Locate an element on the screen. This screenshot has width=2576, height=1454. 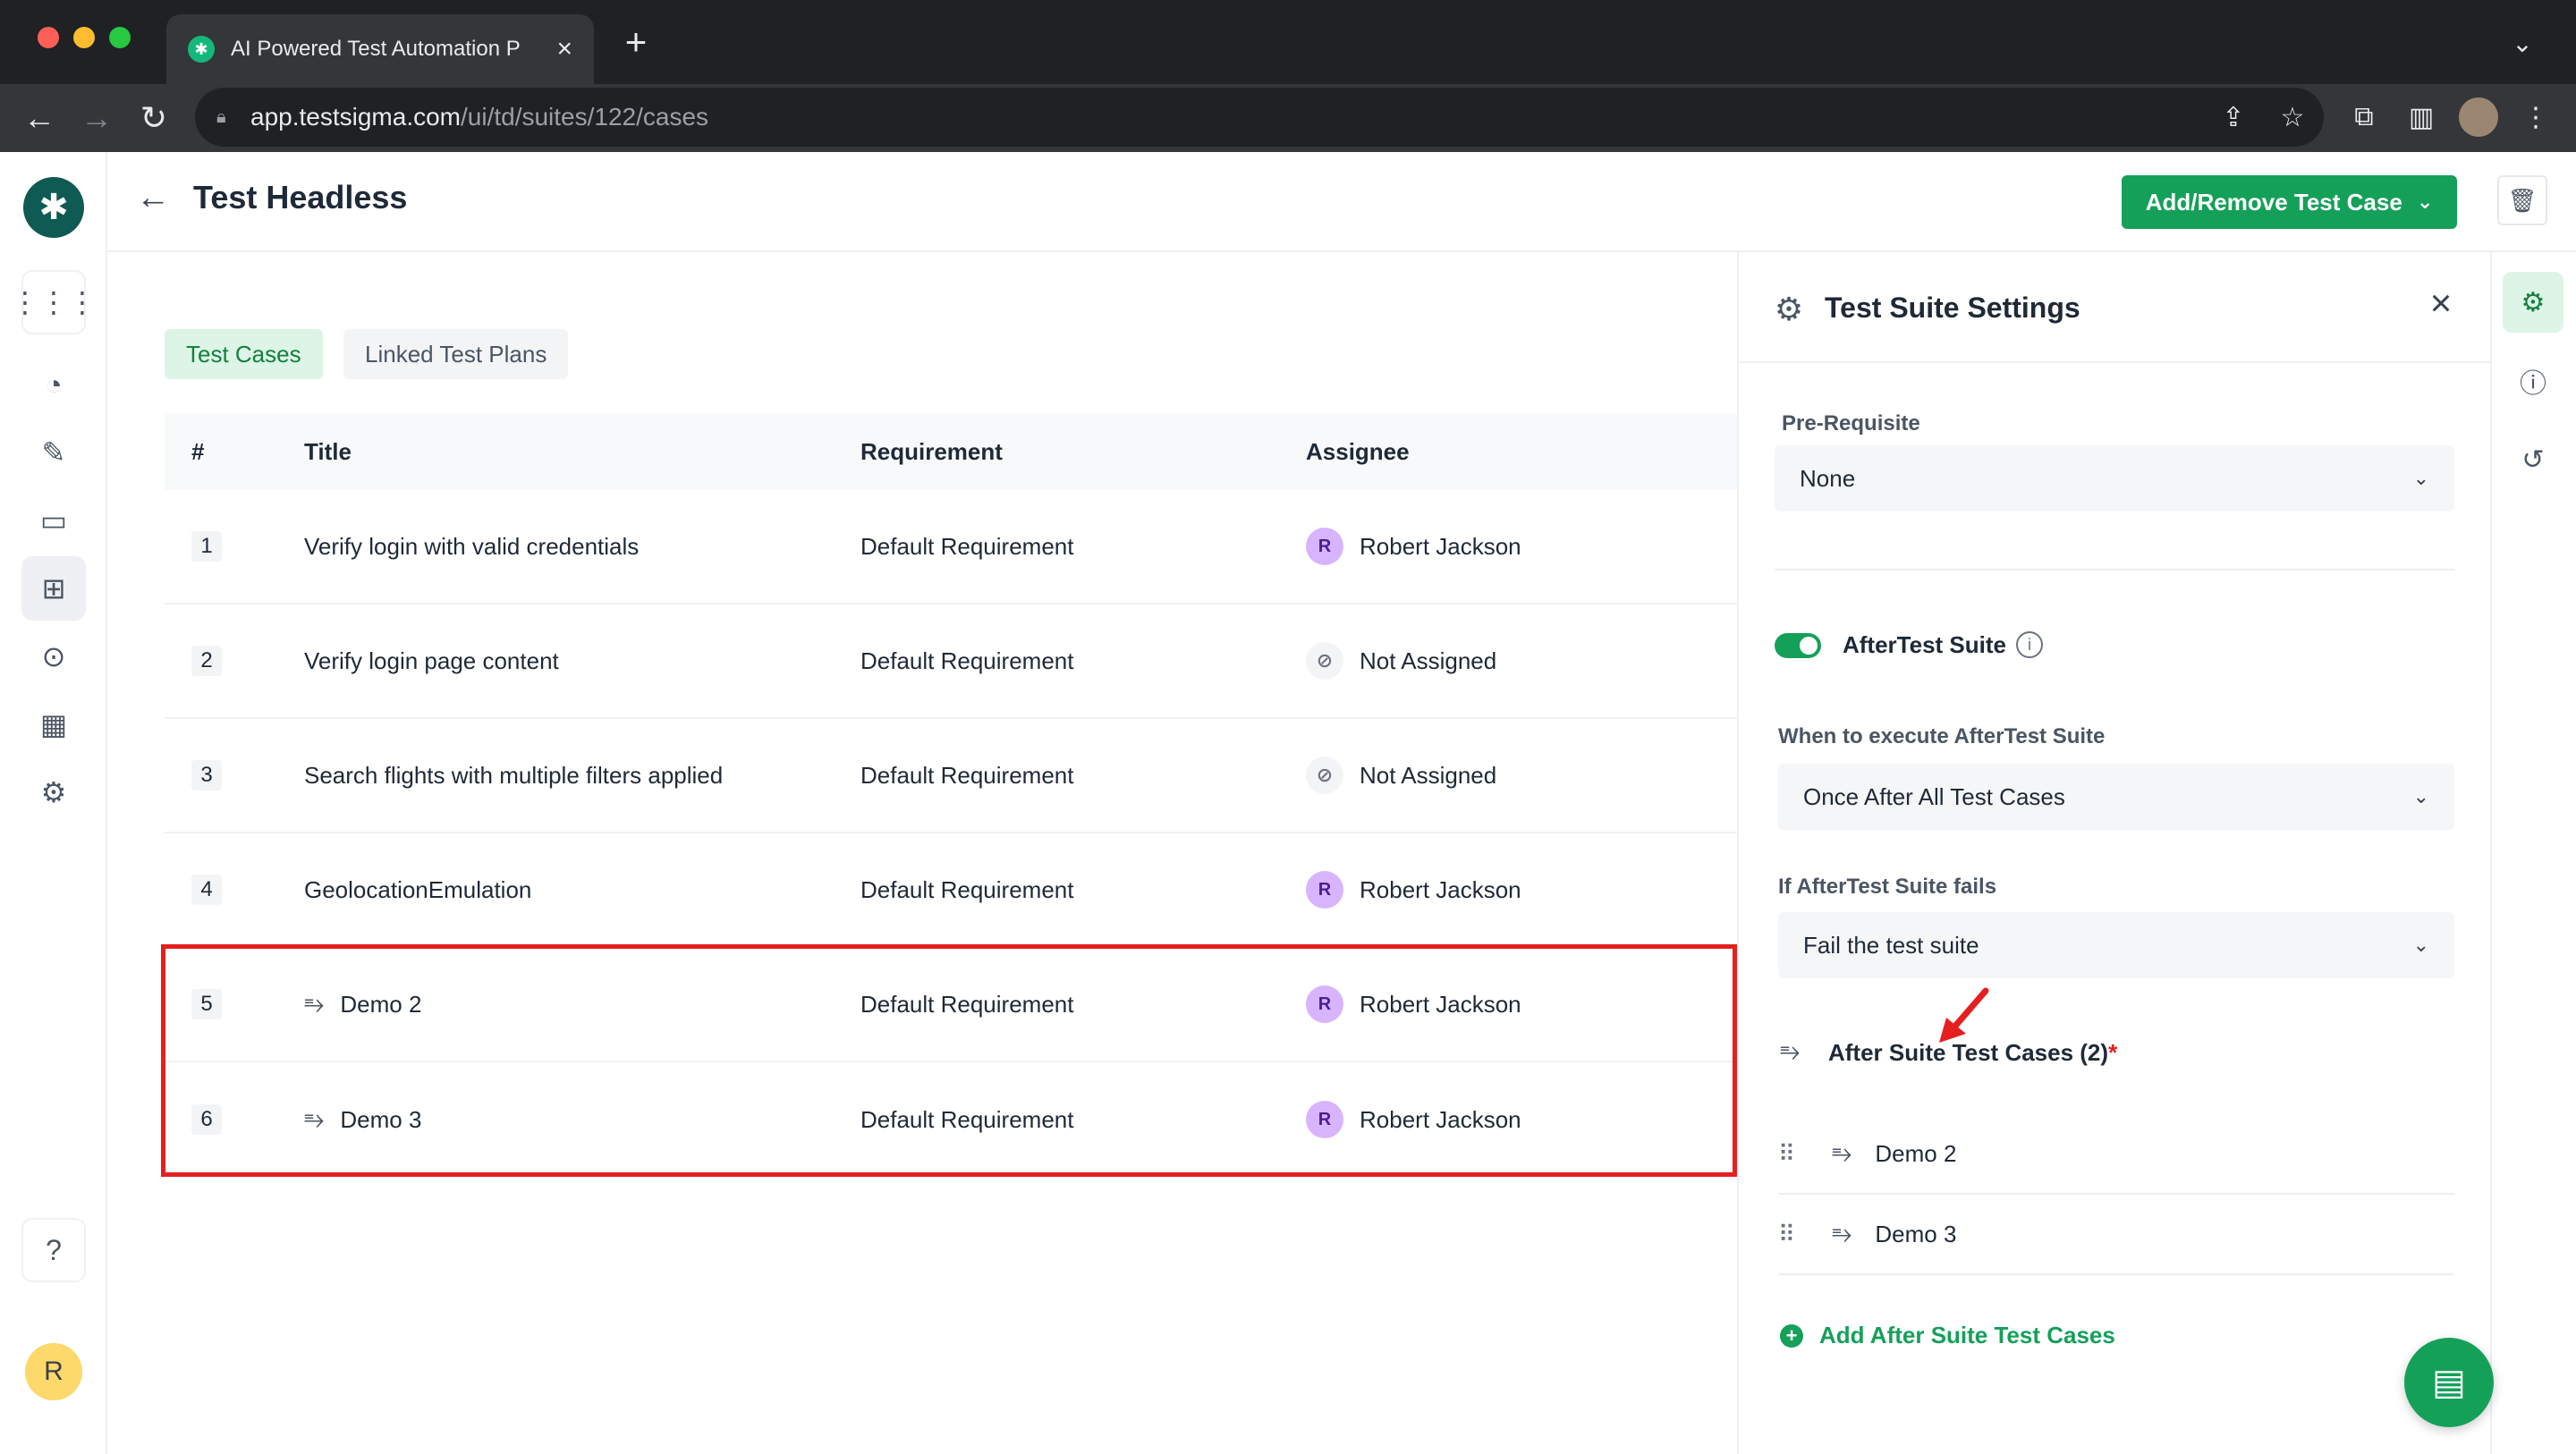
tab-linked-test-plans: Linked Test Plans is located at coordinates (456, 354).